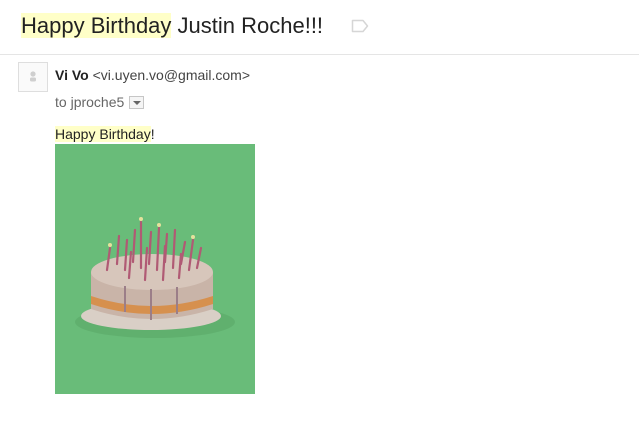 The height and width of the screenshot is (421, 639). Describe the element at coordinates (96, 25) in the screenshot. I see `subject-highlight: Happy Birthday` at that location.